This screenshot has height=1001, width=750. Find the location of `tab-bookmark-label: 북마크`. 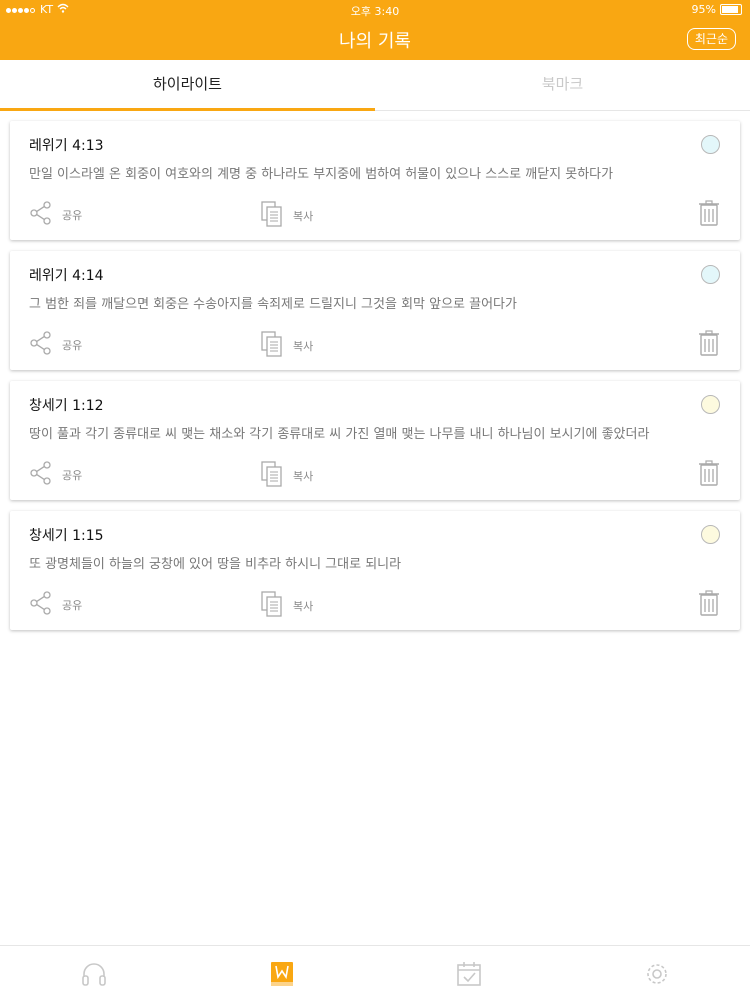

tab-bookmark-label: 북마크 is located at coordinates (562, 84).